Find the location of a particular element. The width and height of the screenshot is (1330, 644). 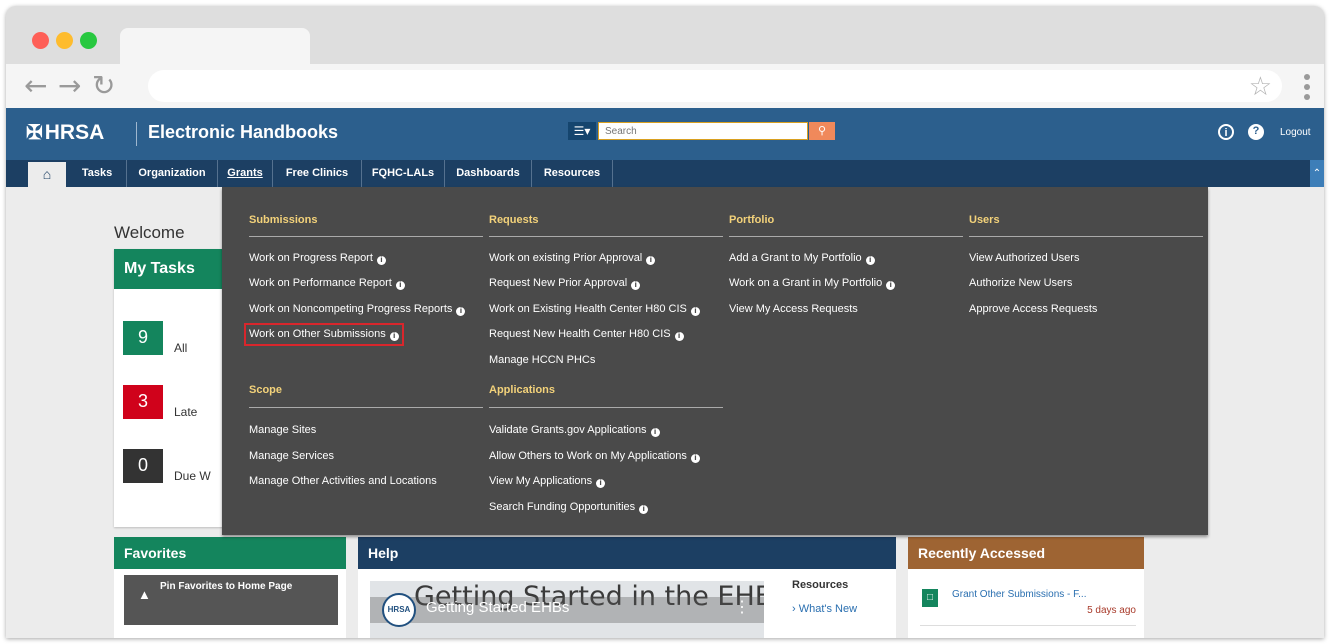

pin-icon: ▲ is located at coordinates (144, 594).